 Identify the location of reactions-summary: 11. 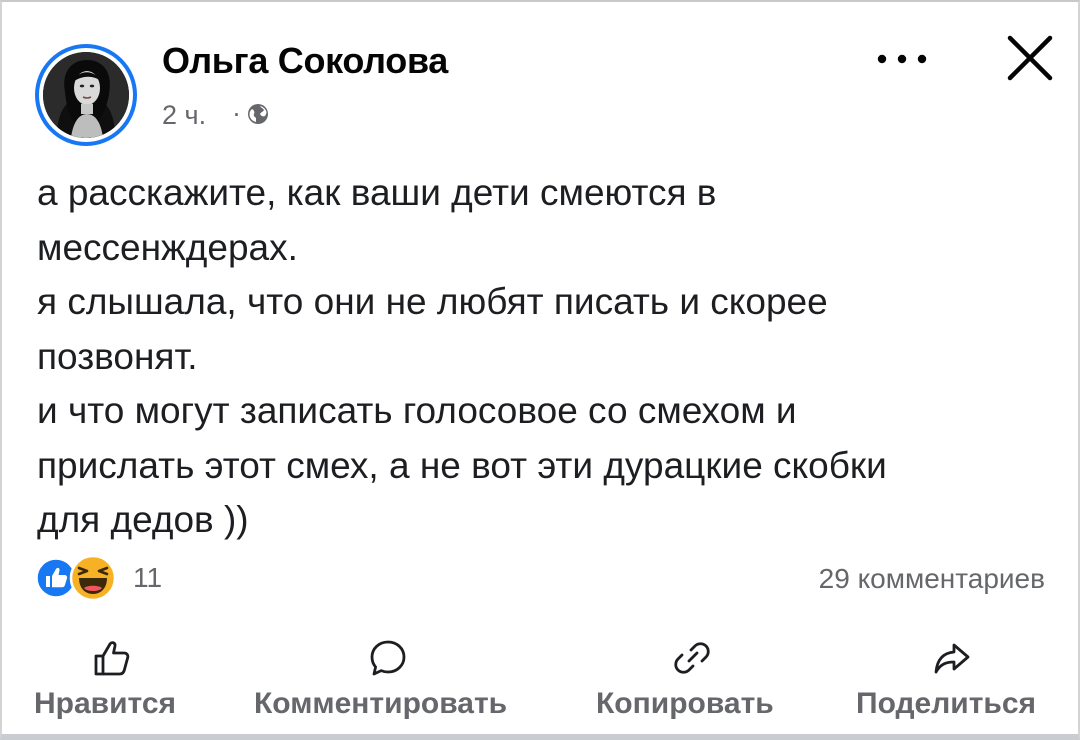
(185, 579).